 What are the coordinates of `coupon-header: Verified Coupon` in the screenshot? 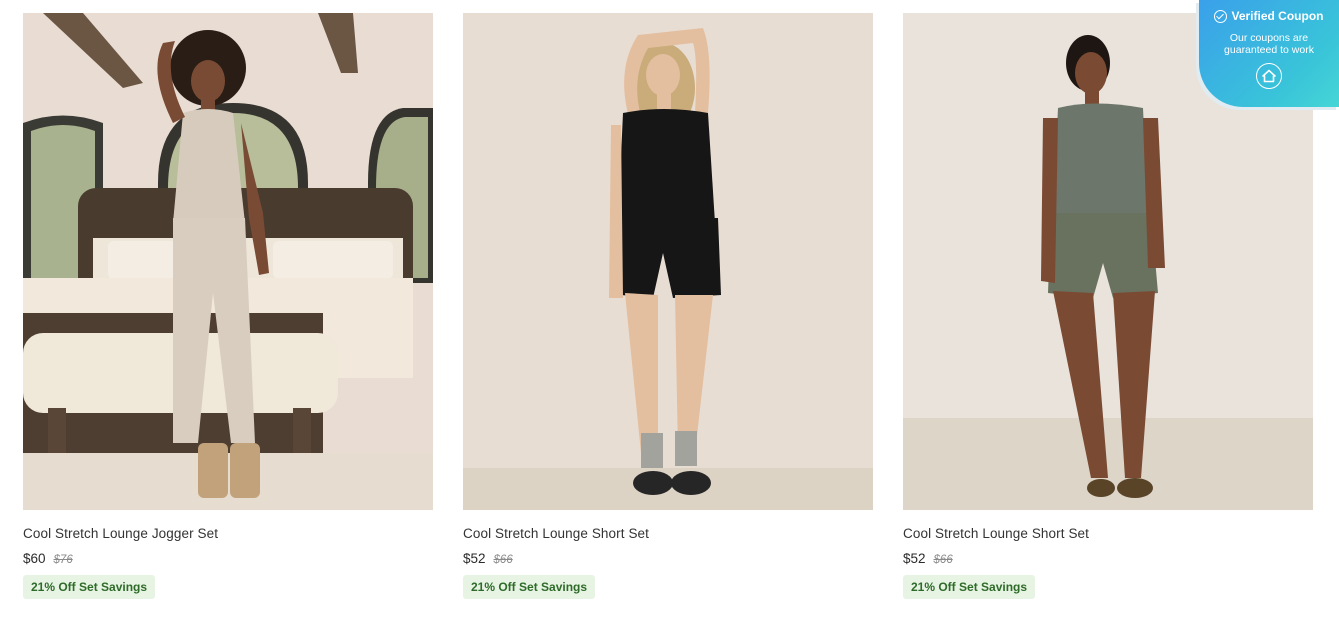 It's located at (1269, 16).